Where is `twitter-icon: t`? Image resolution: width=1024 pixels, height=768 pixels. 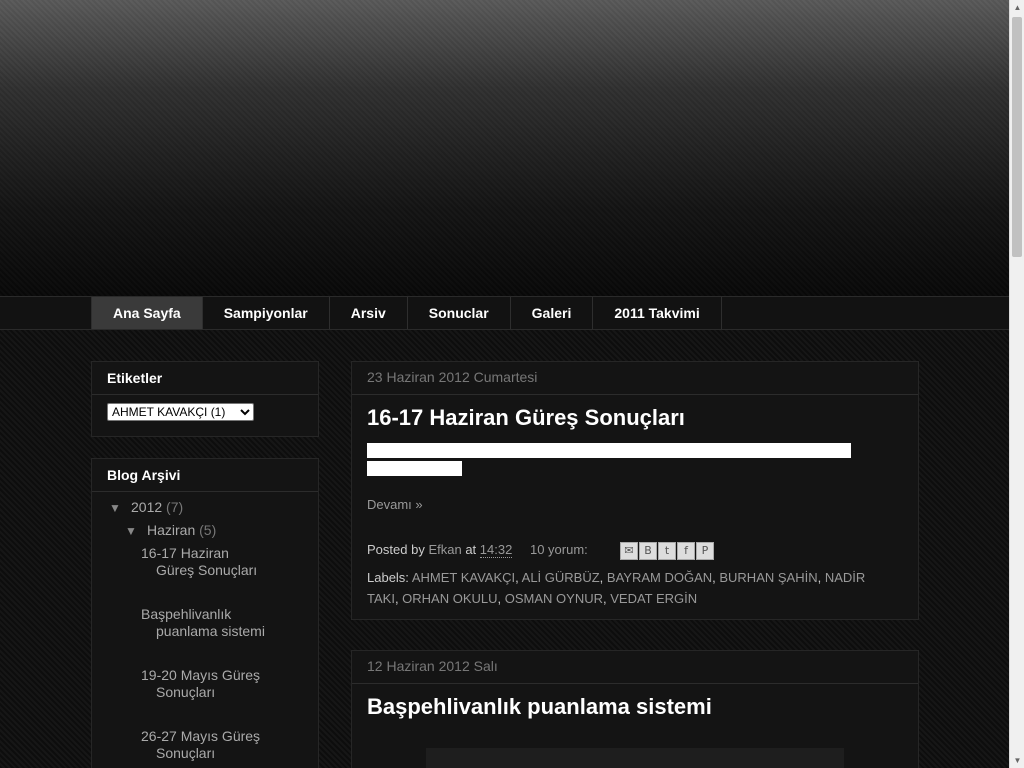
twitter-icon: t is located at coordinates (667, 551).